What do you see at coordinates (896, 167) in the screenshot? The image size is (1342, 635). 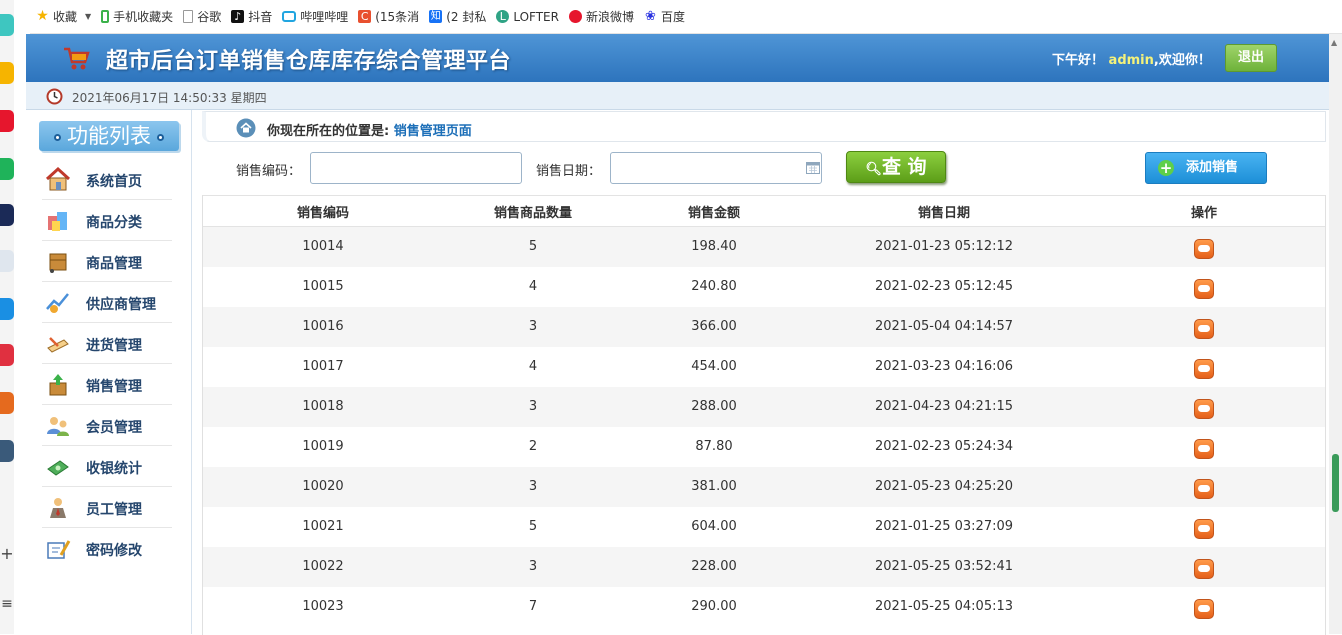 I see `query-button: 🔍︎查 询` at bounding box center [896, 167].